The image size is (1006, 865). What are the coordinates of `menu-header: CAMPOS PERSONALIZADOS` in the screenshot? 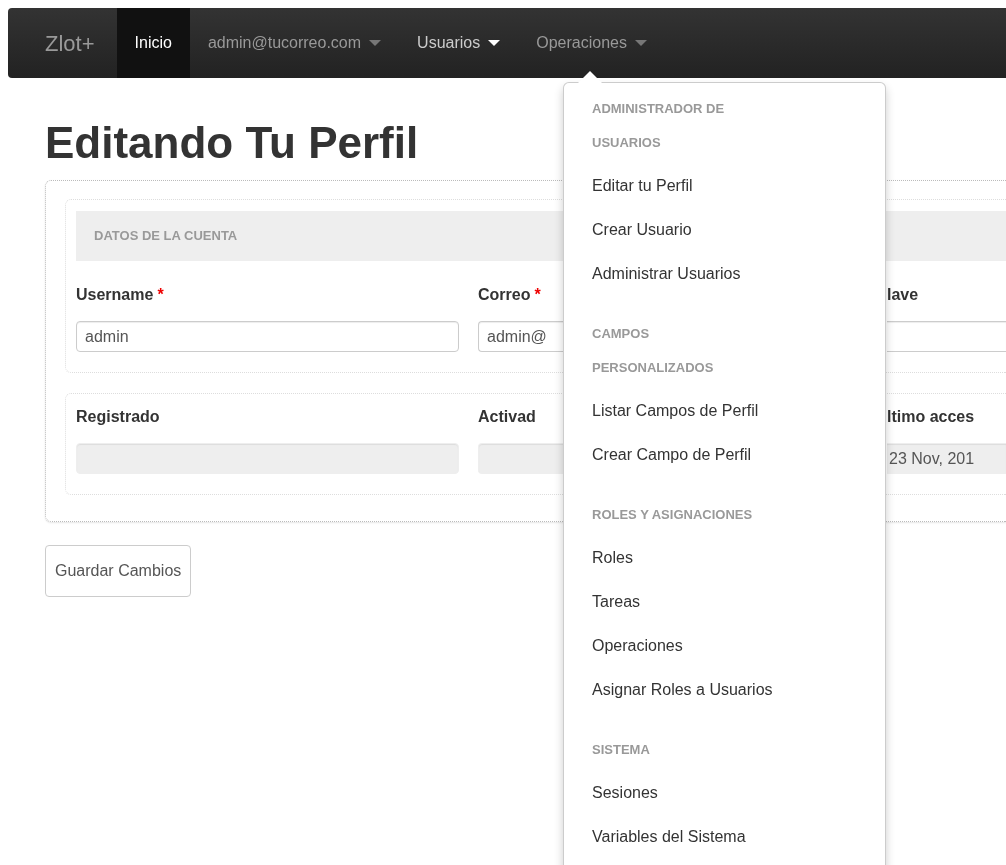 It's located at (653, 351).